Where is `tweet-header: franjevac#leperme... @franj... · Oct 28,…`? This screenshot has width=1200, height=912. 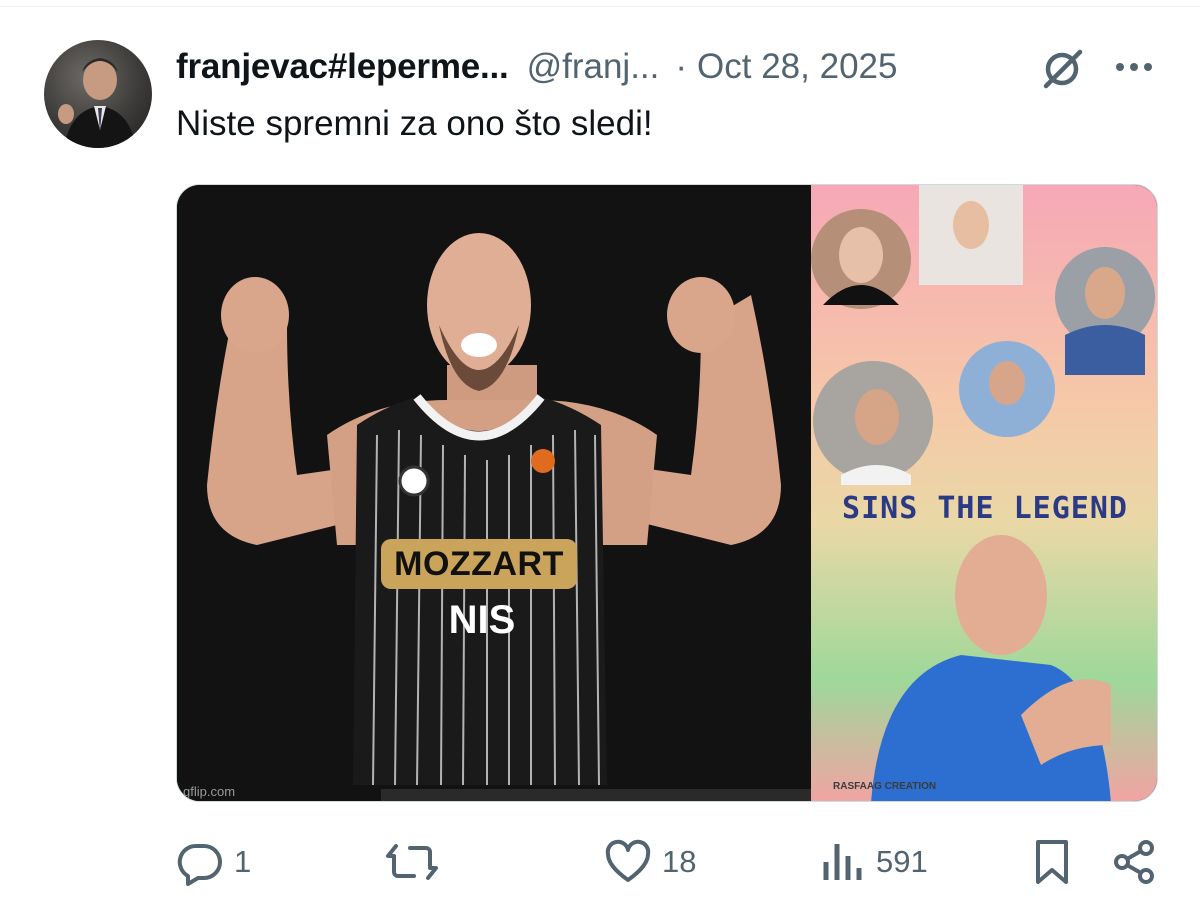 tweet-header: franjevac#leperme... @franj... · Oct 28,… is located at coordinates (536, 67).